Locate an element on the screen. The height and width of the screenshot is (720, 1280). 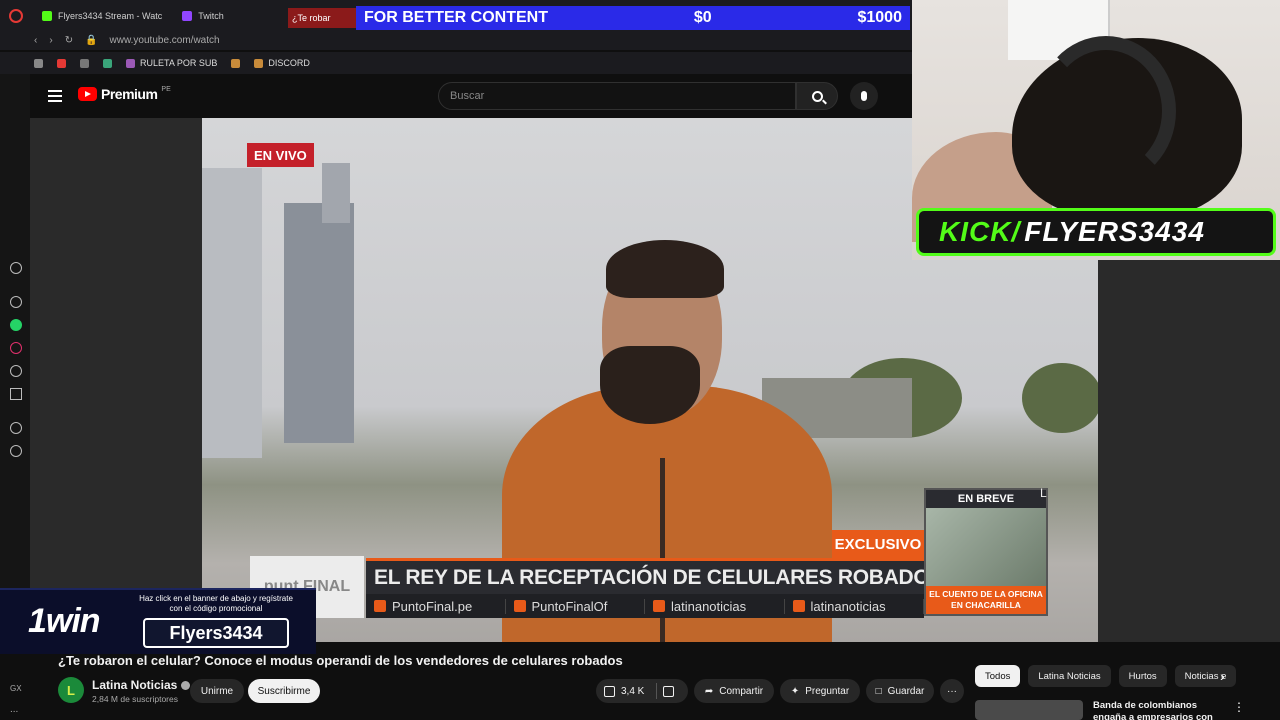
save-button: □ Guardar is located at coordinates (900, 691).